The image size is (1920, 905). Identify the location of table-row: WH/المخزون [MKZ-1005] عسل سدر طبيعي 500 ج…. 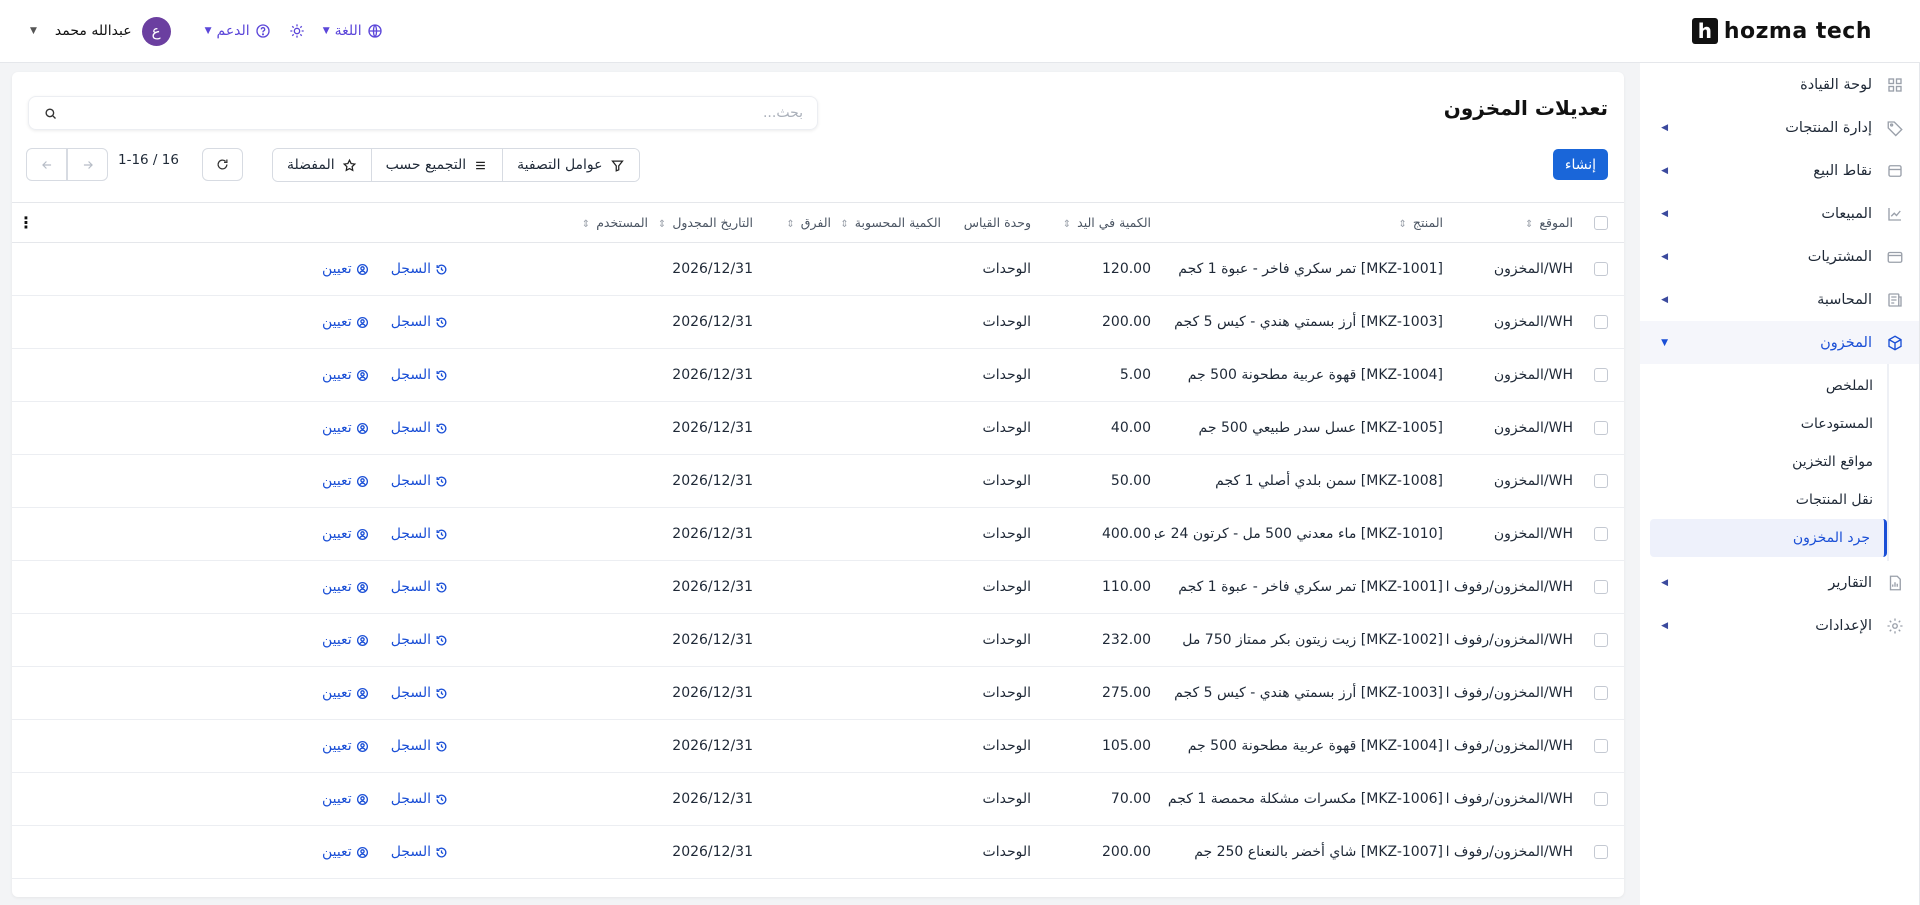
(818, 428).